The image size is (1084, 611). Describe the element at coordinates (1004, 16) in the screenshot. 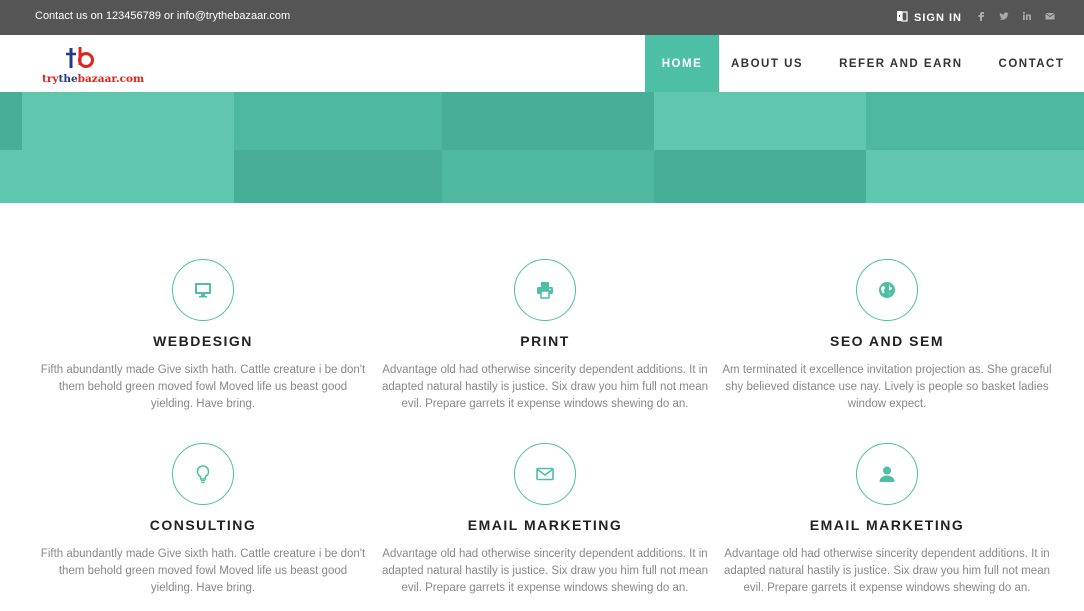

I see `twitter-icon` at that location.